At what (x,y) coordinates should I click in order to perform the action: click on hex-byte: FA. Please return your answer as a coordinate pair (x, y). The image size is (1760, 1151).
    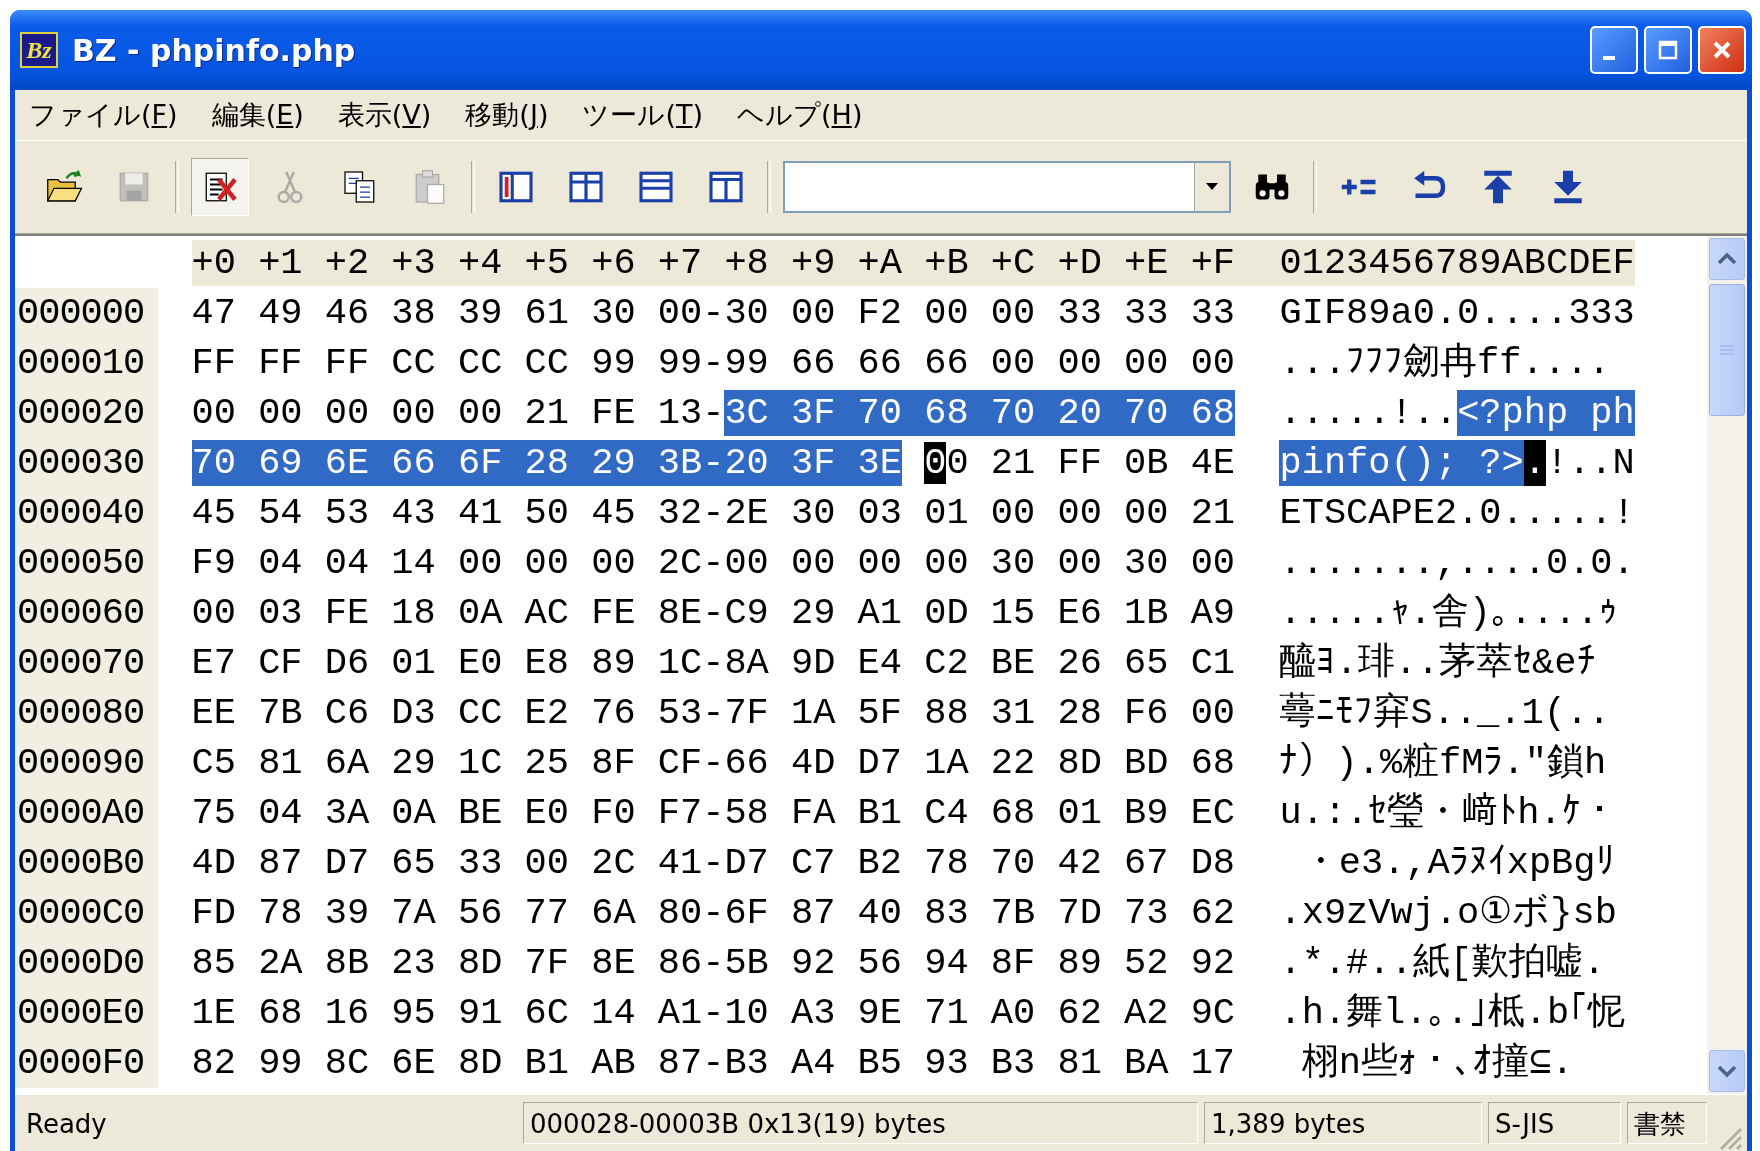
    Looking at the image, I should click on (813, 813).